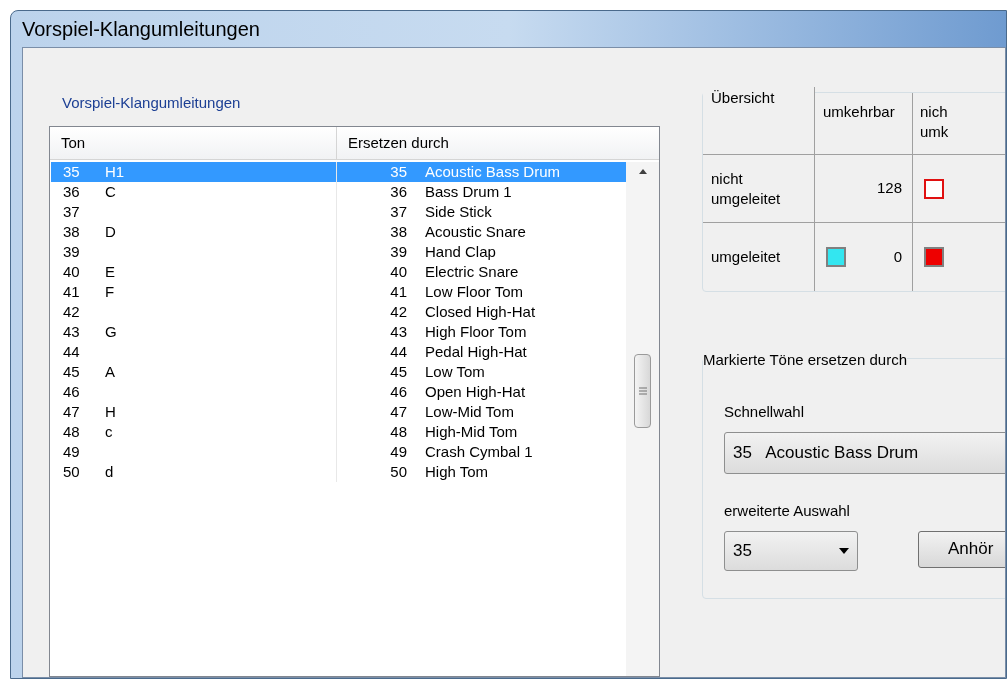 The width and height of the screenshot is (1007, 679). Describe the element at coordinates (460, 251) in the screenshot. I see `replacement-name: Hand Clap` at that location.